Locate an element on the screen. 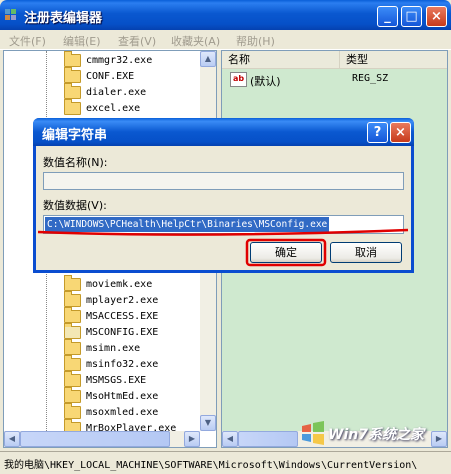 The width and height of the screenshot is (451, 474). tree-item: MsoHtmEd.exe is located at coordinates (111, 396).